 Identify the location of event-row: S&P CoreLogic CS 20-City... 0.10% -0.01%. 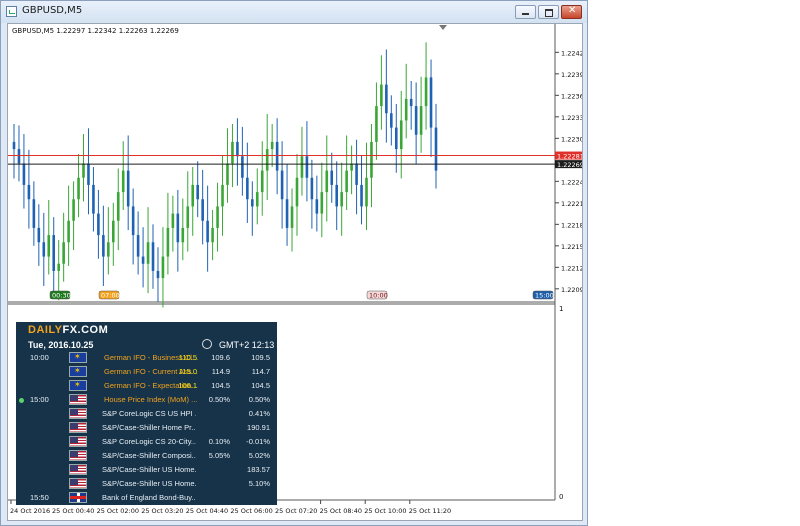
(146, 442).